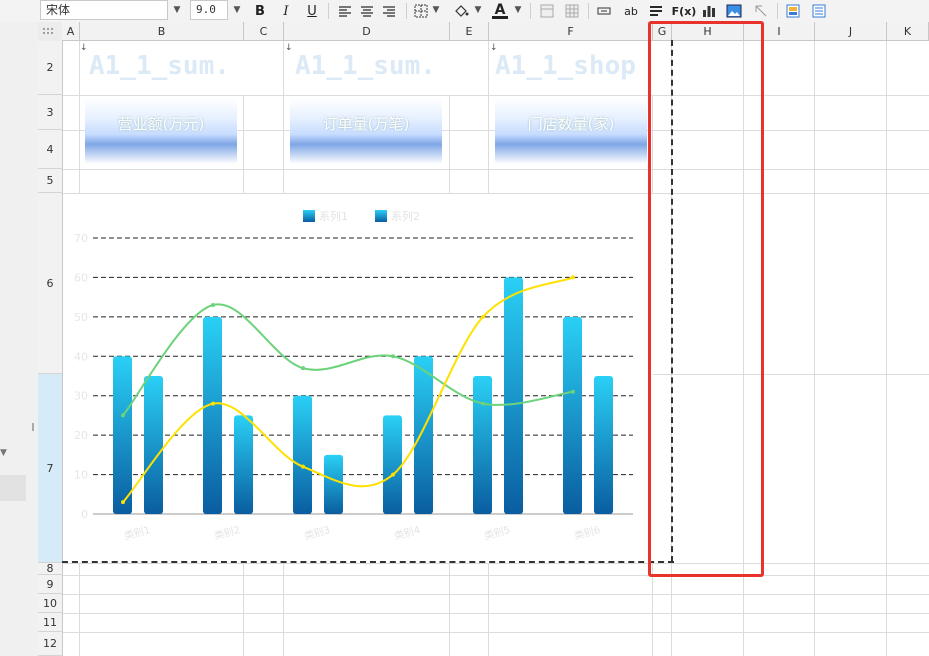 Image resolution: width=929 pixels, height=656 pixels. I want to click on collapse-arrow-icon: ▼, so click(7, 453).